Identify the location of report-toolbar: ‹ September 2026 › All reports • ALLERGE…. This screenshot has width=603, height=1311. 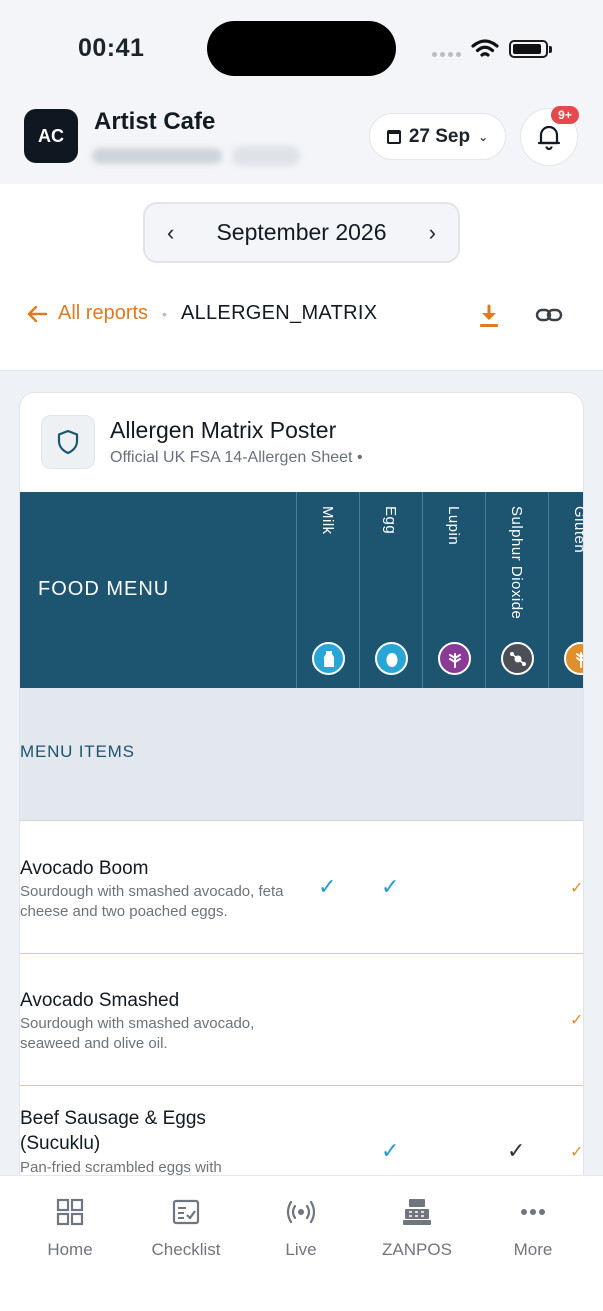
(301, 277).